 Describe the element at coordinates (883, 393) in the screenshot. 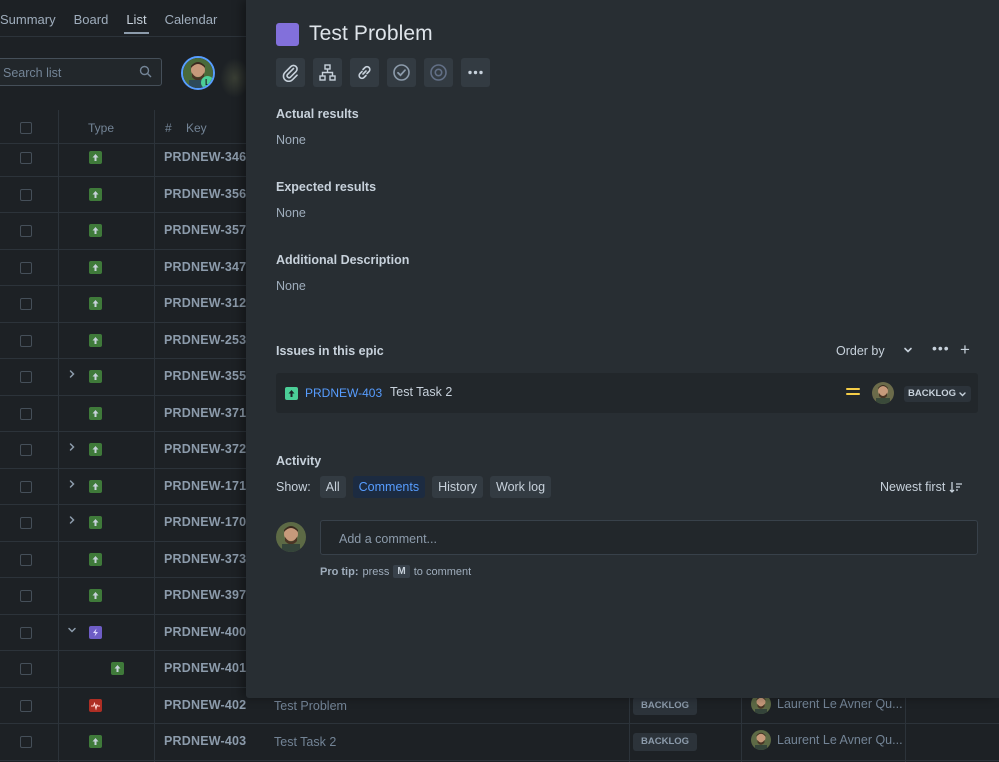

I see `assignee-avatar` at that location.